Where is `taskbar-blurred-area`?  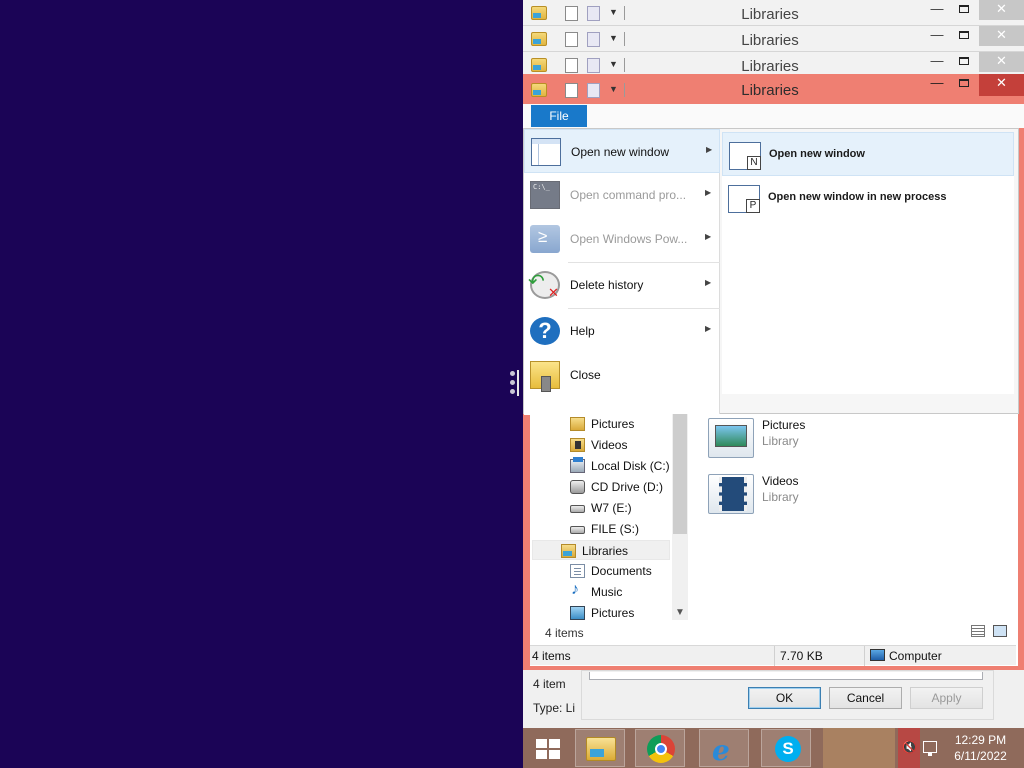
taskbar-blurred-area is located at coordinates (859, 748).